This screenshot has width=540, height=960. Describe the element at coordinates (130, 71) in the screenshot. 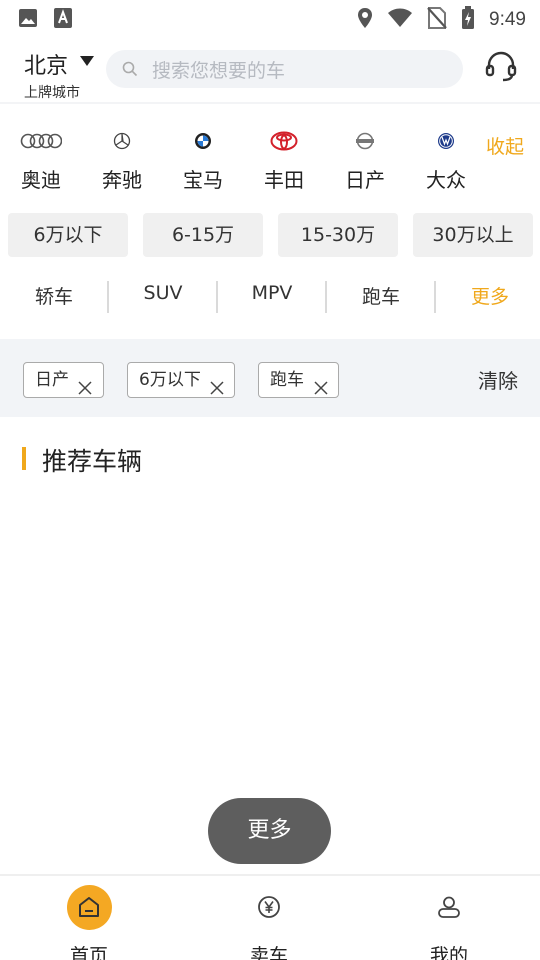

I see `search-icon` at that location.